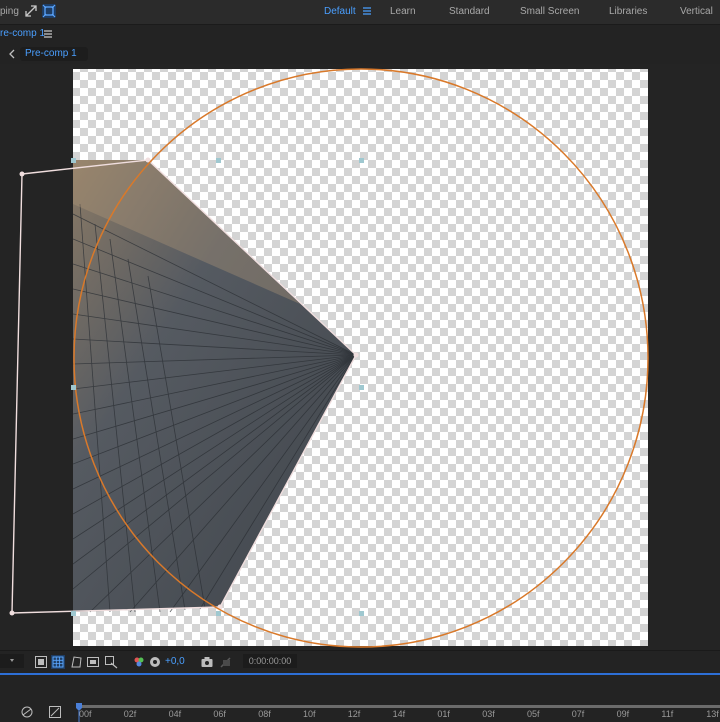 The width and height of the screenshot is (720, 722). I want to click on ruler-label: 05f, so click(533, 714).